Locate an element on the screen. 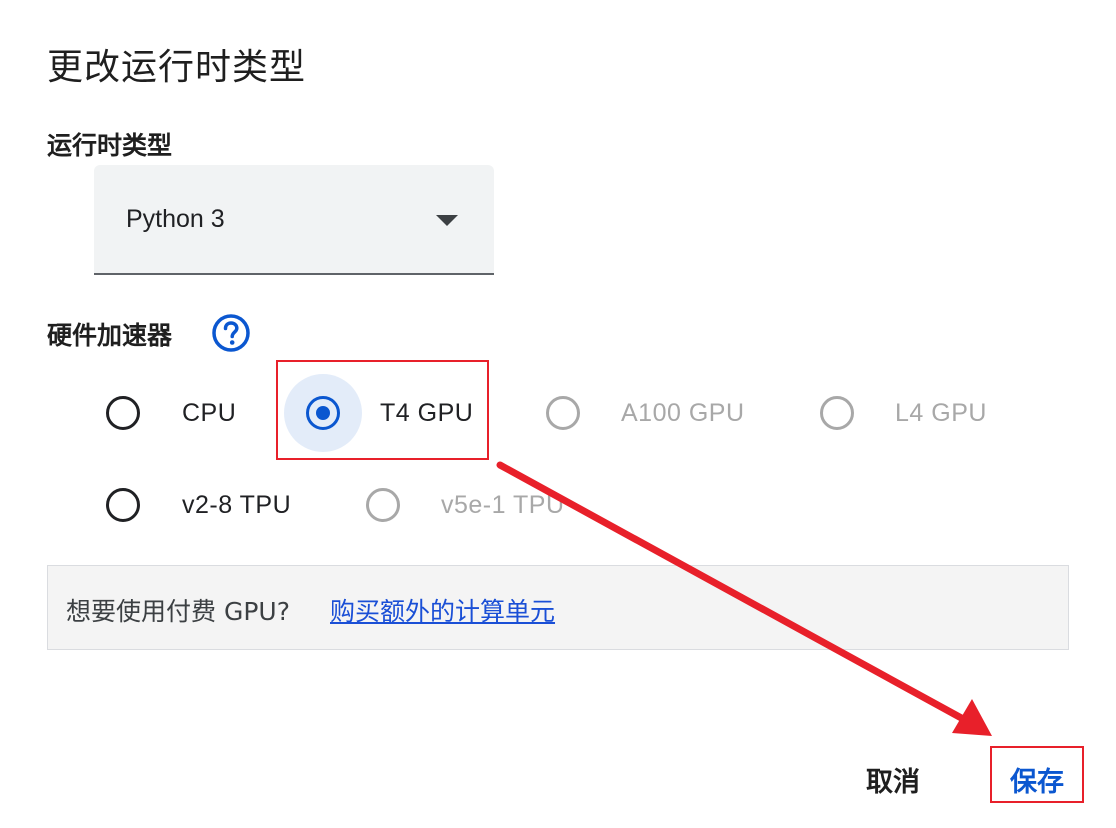  radio-label-l4-gpu: L4 GPU is located at coordinates (941, 413).